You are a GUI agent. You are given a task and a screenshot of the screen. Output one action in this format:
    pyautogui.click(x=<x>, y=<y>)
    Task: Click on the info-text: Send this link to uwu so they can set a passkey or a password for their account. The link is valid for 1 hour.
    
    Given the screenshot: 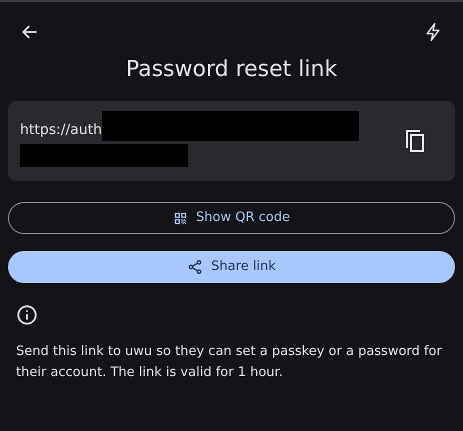 What is the action you would take?
    pyautogui.click(x=229, y=362)
    